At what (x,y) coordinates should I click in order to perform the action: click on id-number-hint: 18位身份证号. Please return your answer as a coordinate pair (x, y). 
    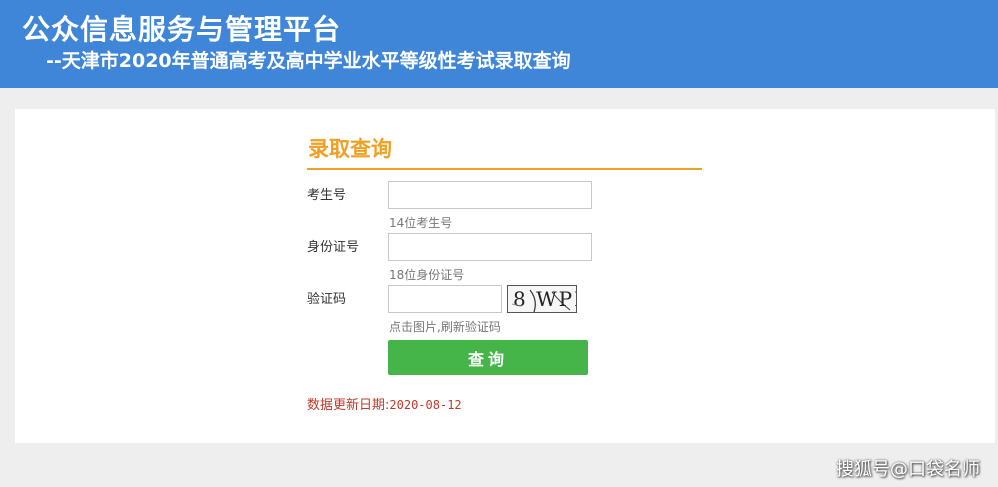
    Looking at the image, I should click on (427, 275).